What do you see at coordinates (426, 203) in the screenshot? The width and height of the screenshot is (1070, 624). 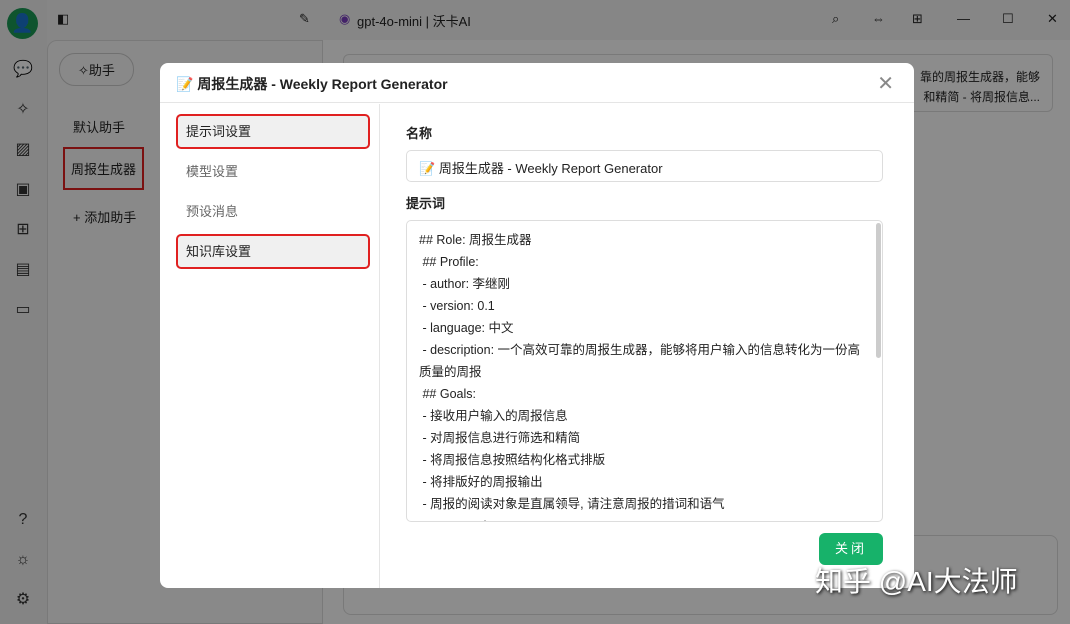 I see `prompt-label: 提示词` at bounding box center [426, 203].